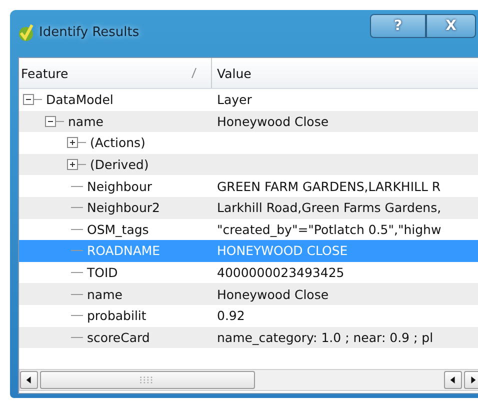  What do you see at coordinates (280, 272) in the screenshot?
I see `value-cell-text: 4000000023493425` at bounding box center [280, 272].